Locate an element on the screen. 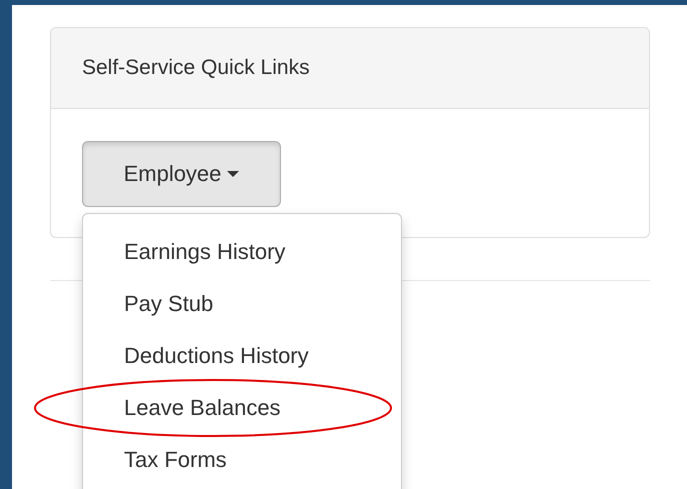 This screenshot has width=687, height=489. menu-item: Earnings History is located at coordinates (242, 252).